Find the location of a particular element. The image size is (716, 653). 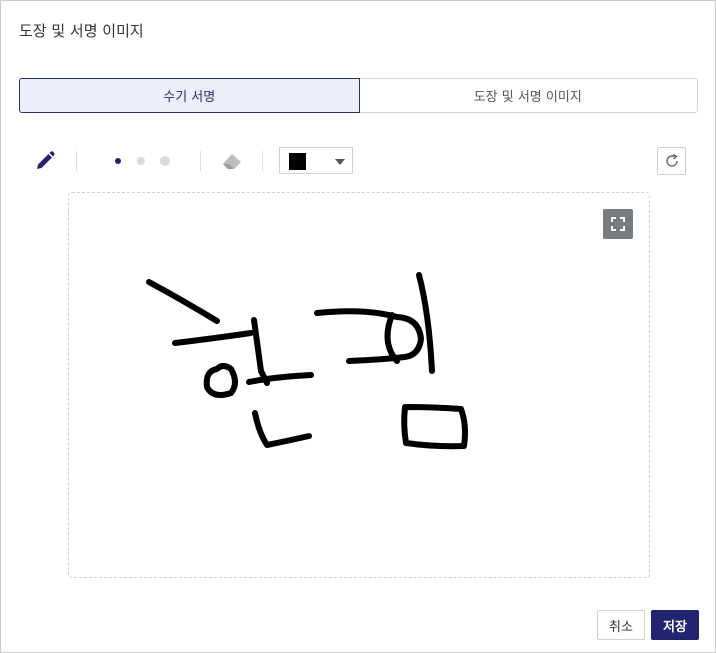

color-swatch is located at coordinates (297, 161).